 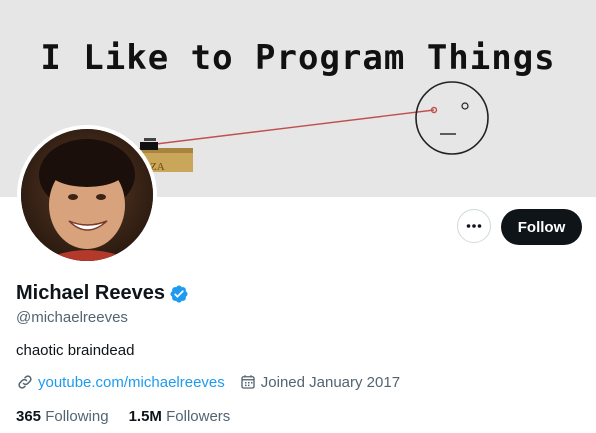 What do you see at coordinates (131, 382) in the screenshot?
I see `website-link: youtube.com/michaelreeves` at bounding box center [131, 382].